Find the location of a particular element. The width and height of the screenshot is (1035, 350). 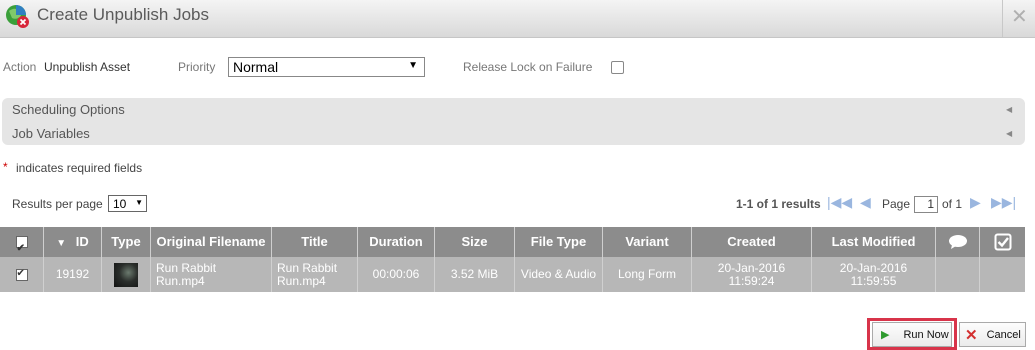

results-per-page-select: 10 ▼ is located at coordinates (127, 203).